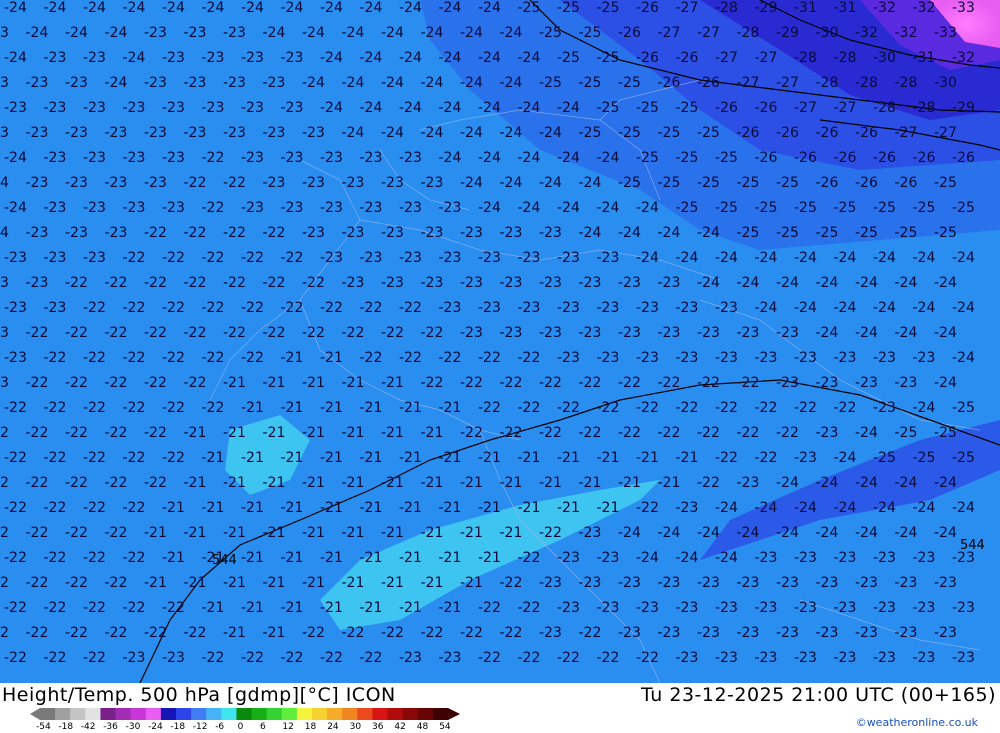  I want to click on temperature-value: -32, so click(906, 33).